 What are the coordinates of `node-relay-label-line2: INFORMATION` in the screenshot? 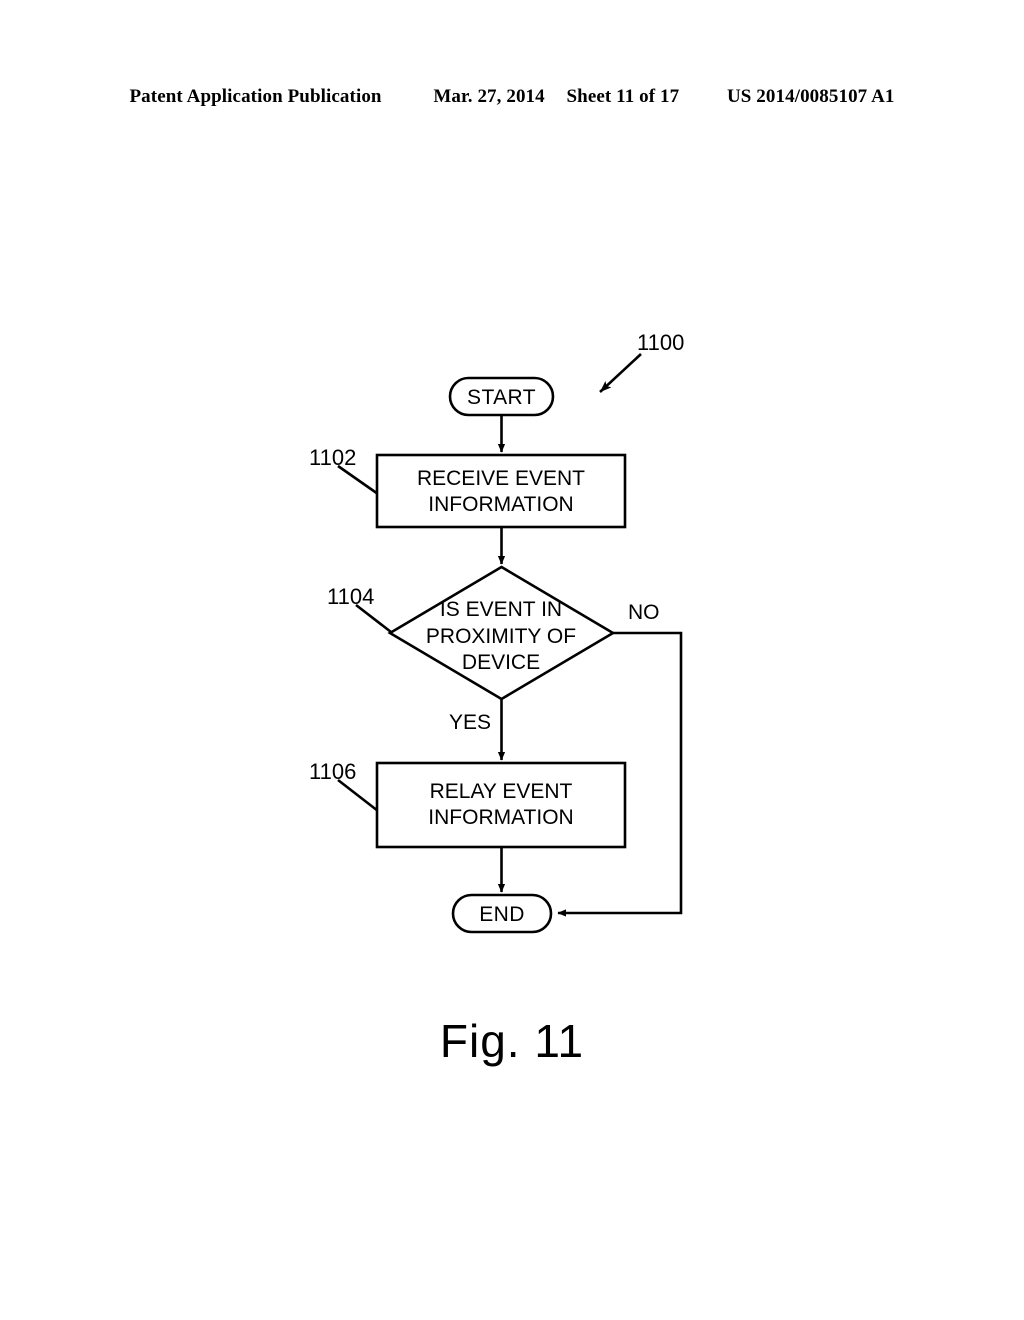 It's located at (501, 817).